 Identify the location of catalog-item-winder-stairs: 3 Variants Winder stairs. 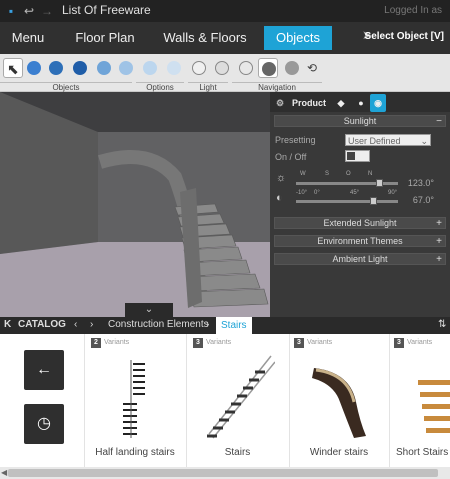
(338, 400).